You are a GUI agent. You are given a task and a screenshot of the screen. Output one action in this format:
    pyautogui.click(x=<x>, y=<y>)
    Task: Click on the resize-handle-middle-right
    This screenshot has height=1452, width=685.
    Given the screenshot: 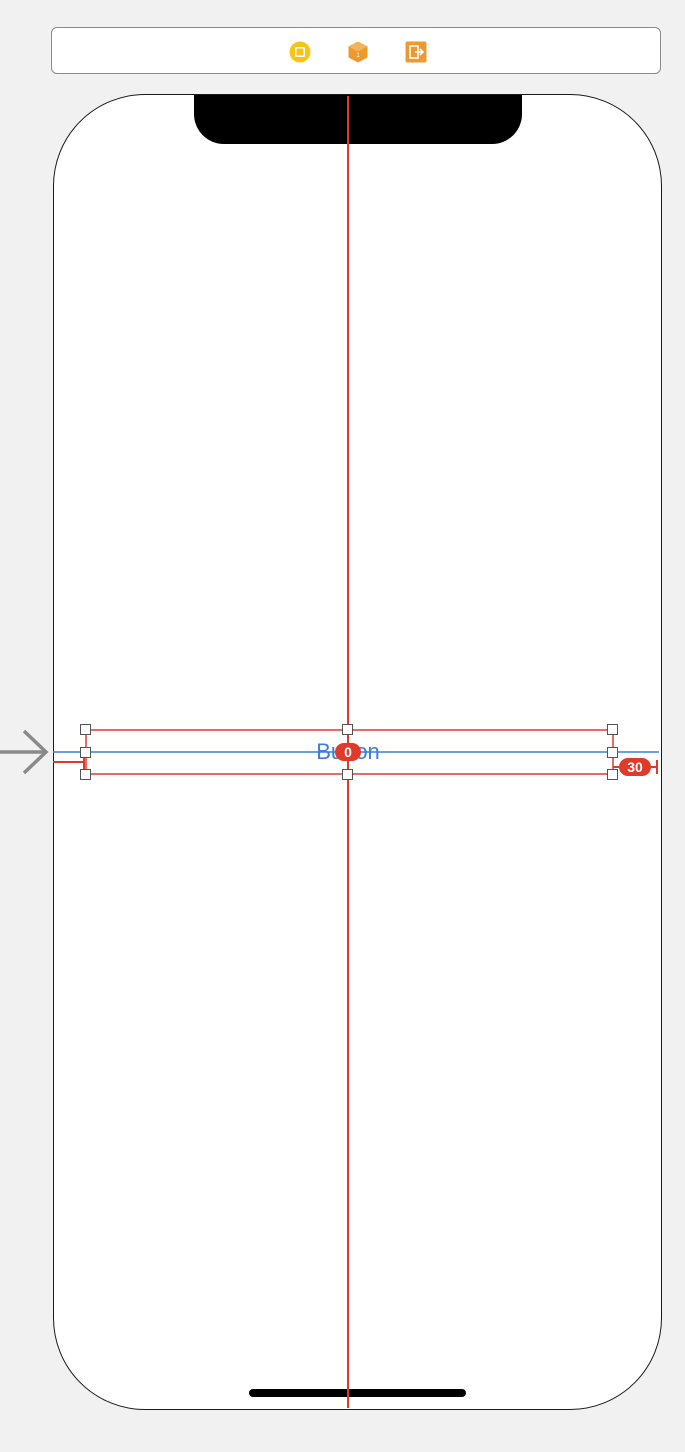 What is the action you would take?
    pyautogui.click(x=612, y=752)
    